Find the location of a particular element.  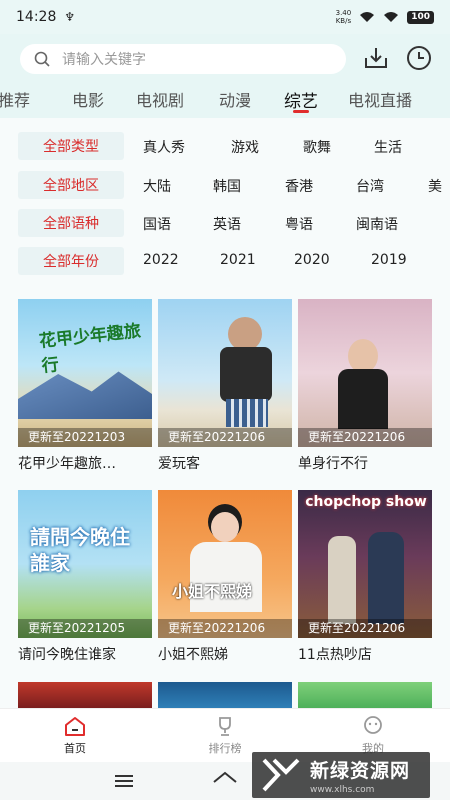

poster-figure-right is located at coordinates (386, 578).